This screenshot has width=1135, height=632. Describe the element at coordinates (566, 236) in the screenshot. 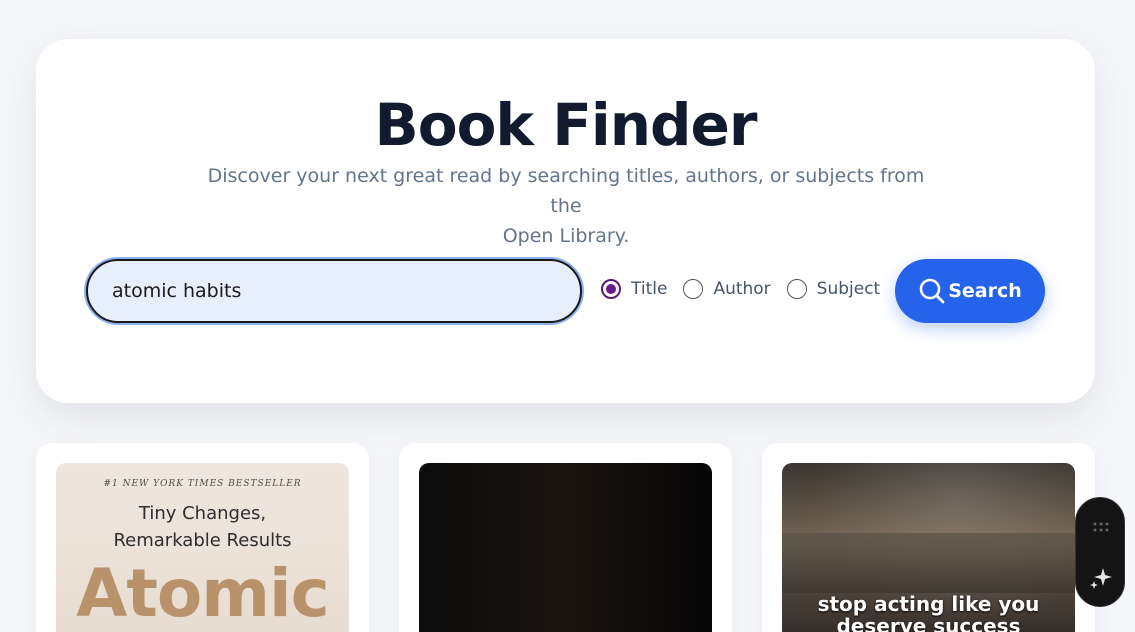

I see `subtitle-line-2: Open Library.` at that location.